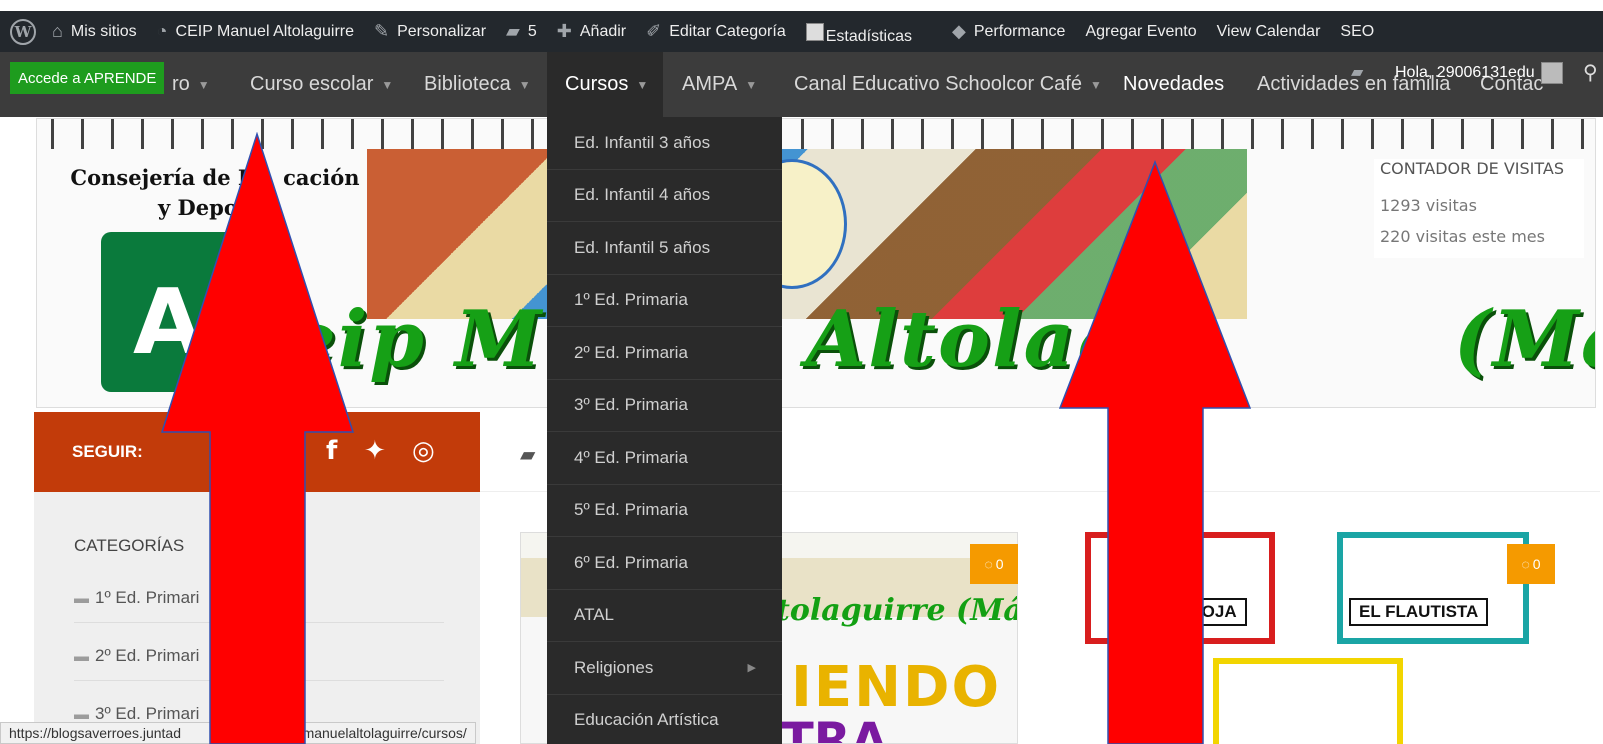 The width and height of the screenshot is (1603, 744). What do you see at coordinates (423, 451) in the screenshot?
I see `instagram-icon: ◎` at bounding box center [423, 451].